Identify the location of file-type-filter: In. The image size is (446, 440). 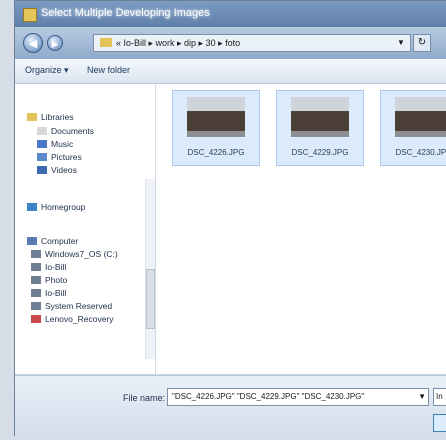
(439, 397).